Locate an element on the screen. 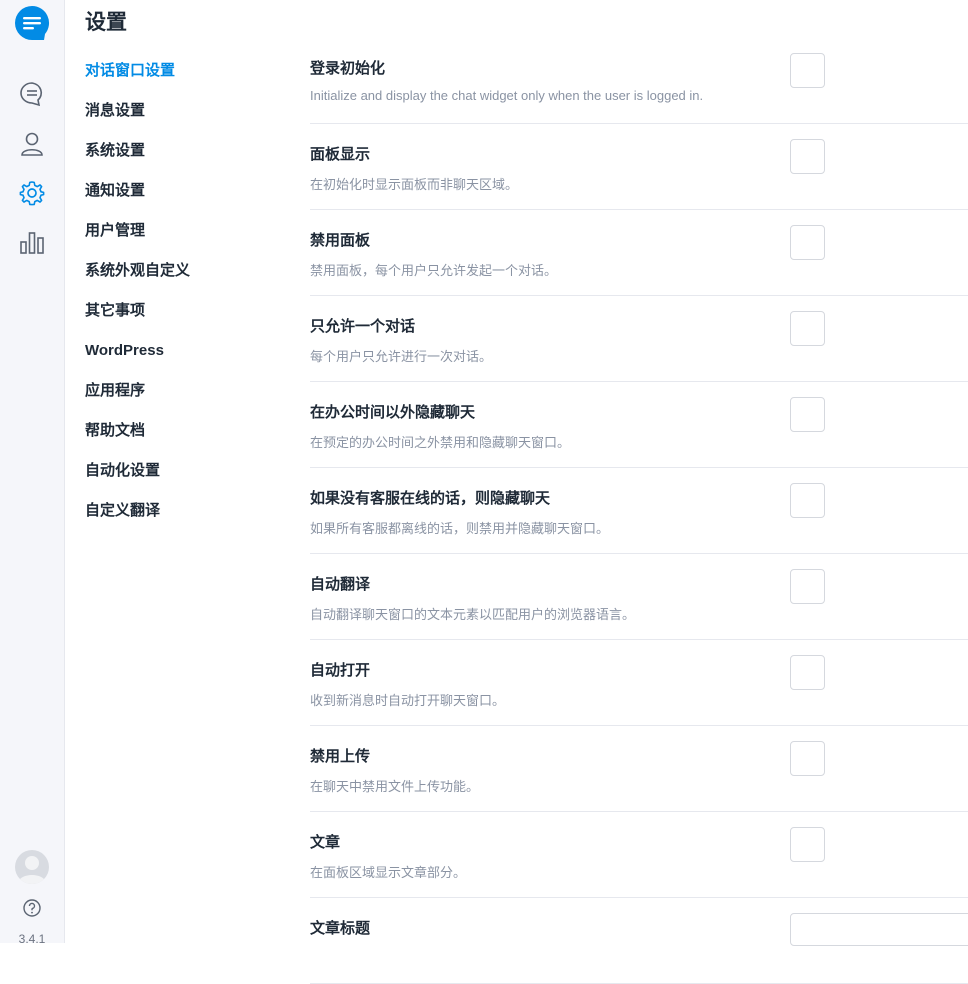 Image resolution: width=968 pixels, height=984 pixels. setting-row: 禁用面板禁用面板，每个用户只允许发起一个对话。 is located at coordinates (639, 253).